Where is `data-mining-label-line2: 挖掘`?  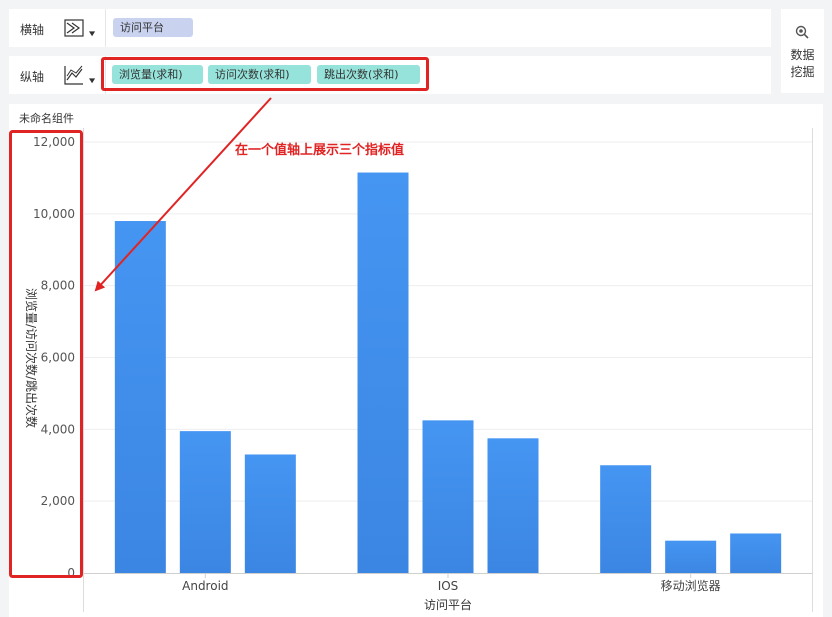 data-mining-label-line2: 挖掘 is located at coordinates (802, 72).